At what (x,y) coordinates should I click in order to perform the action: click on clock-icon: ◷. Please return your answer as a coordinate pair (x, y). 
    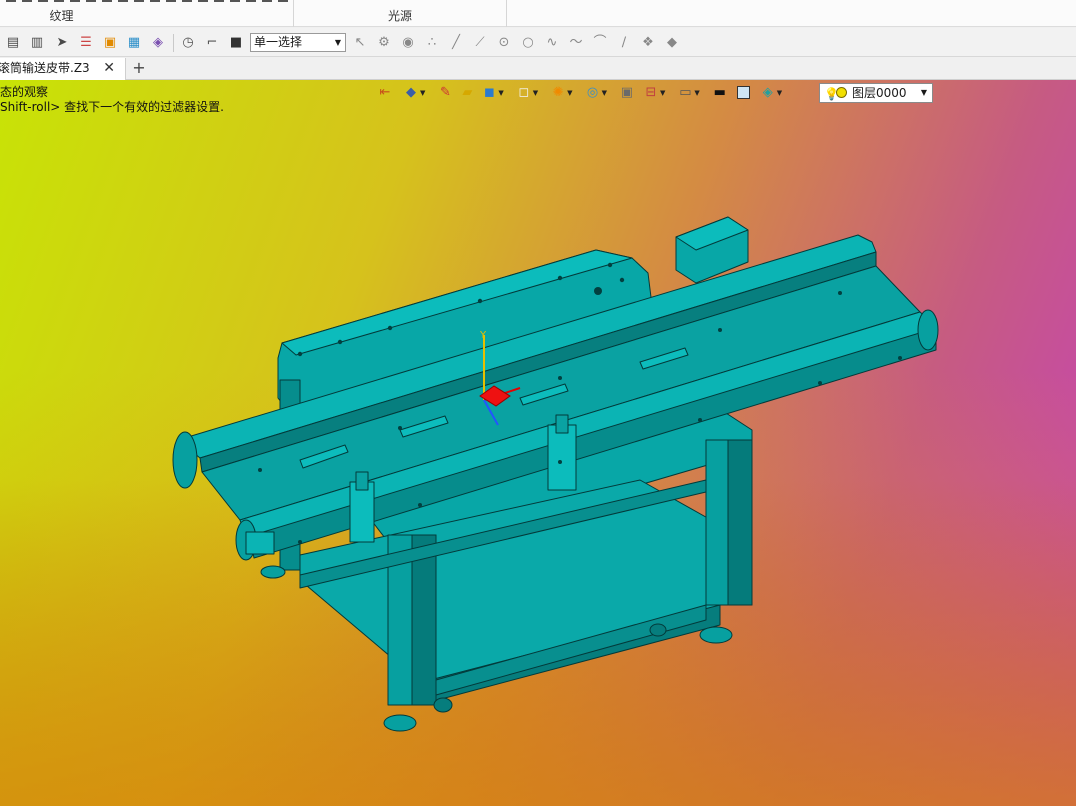
    Looking at the image, I should click on (188, 43).